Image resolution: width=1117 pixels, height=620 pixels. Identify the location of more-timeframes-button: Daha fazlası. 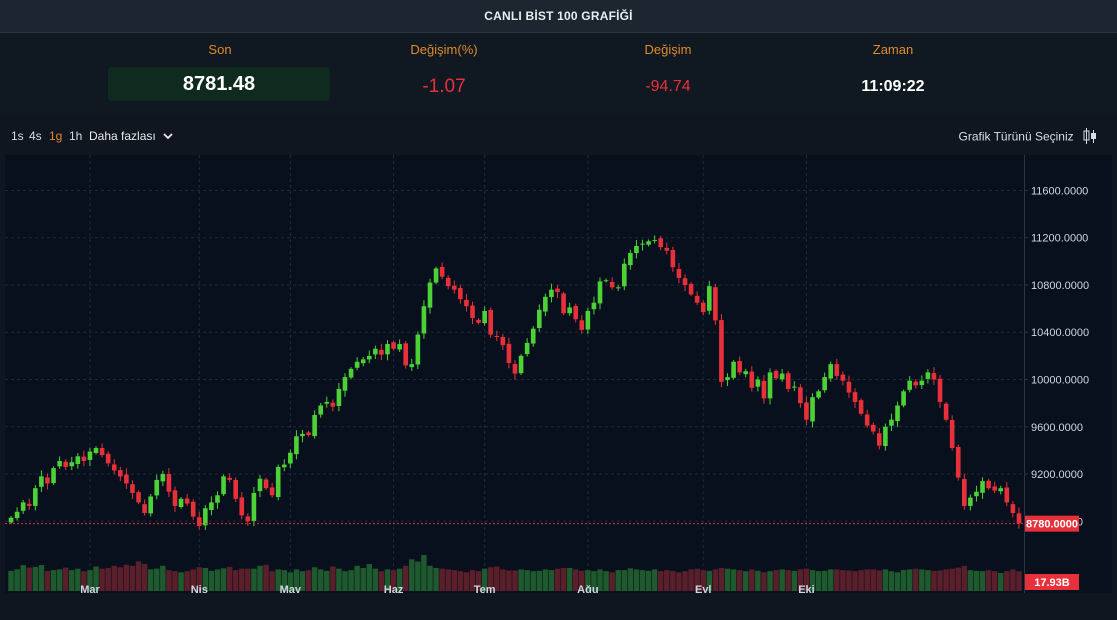
(131, 136).